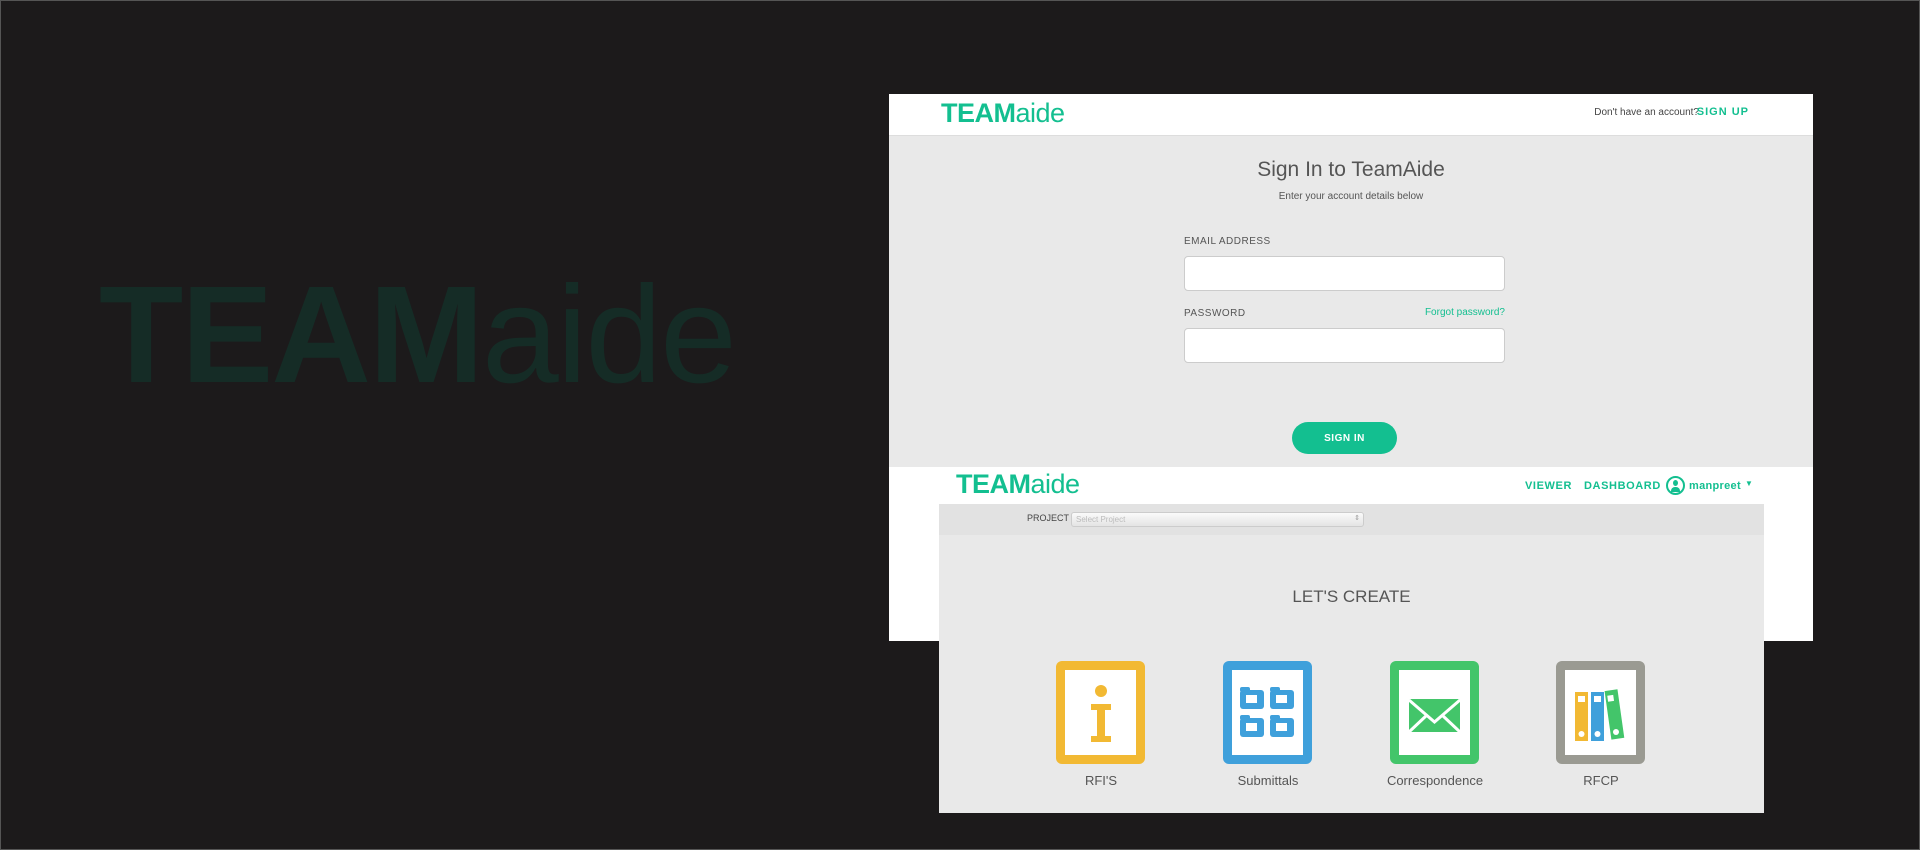 The image size is (1920, 850). Describe the element at coordinates (1622, 486) in the screenshot. I see `nav-dashboard: DASHBOARD` at that location.